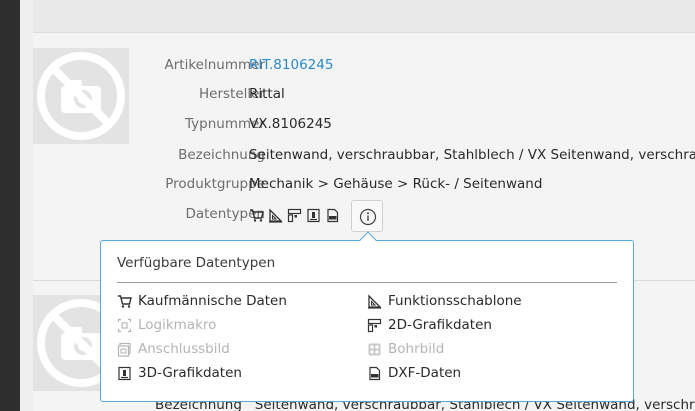 This screenshot has height=411, width=695. Describe the element at coordinates (221, 155) in the screenshot. I see `field-label-bezeichnung: Bezeichnung` at that location.